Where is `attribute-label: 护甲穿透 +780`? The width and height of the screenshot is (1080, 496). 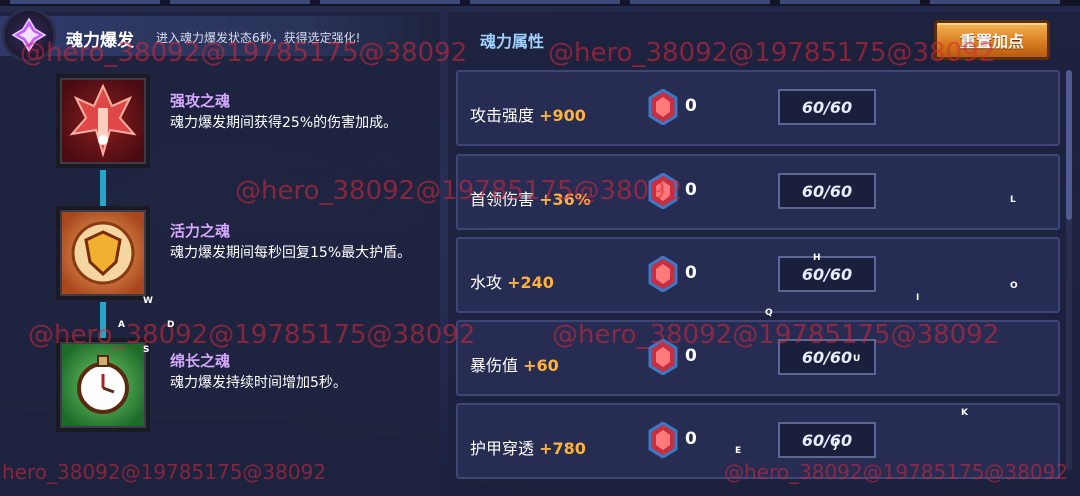
attribute-label: 护甲穿透 +780 is located at coordinates (528, 448).